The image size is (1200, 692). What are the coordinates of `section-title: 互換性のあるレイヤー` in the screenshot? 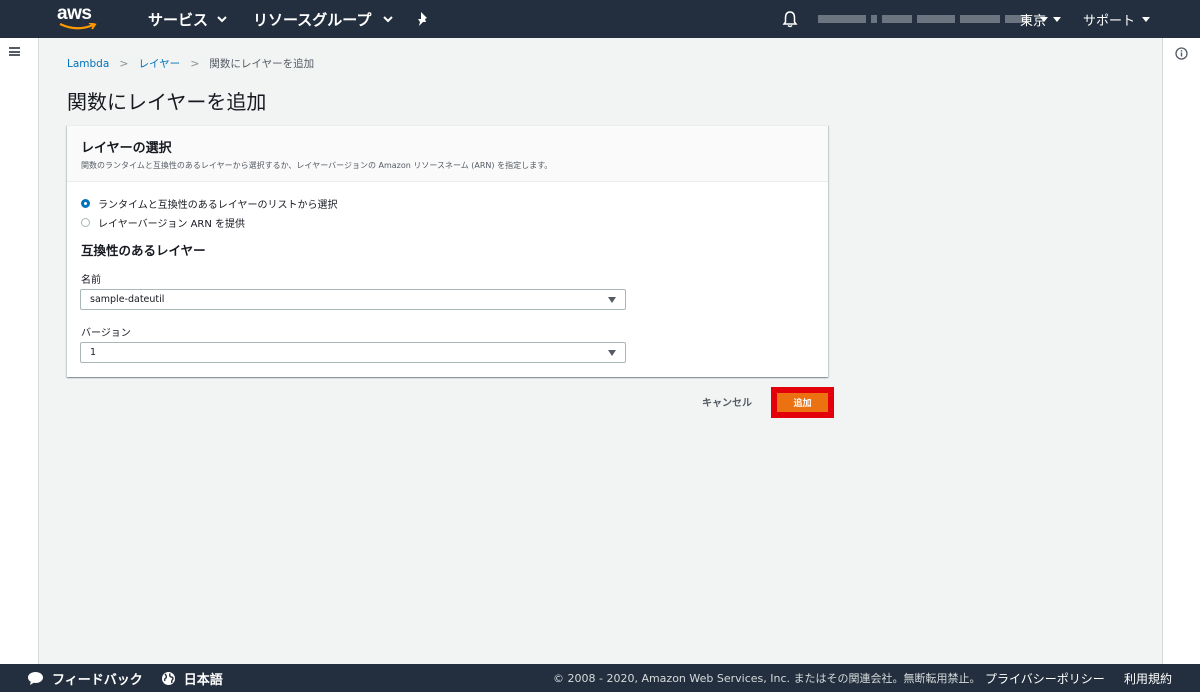 It's located at (143, 250).